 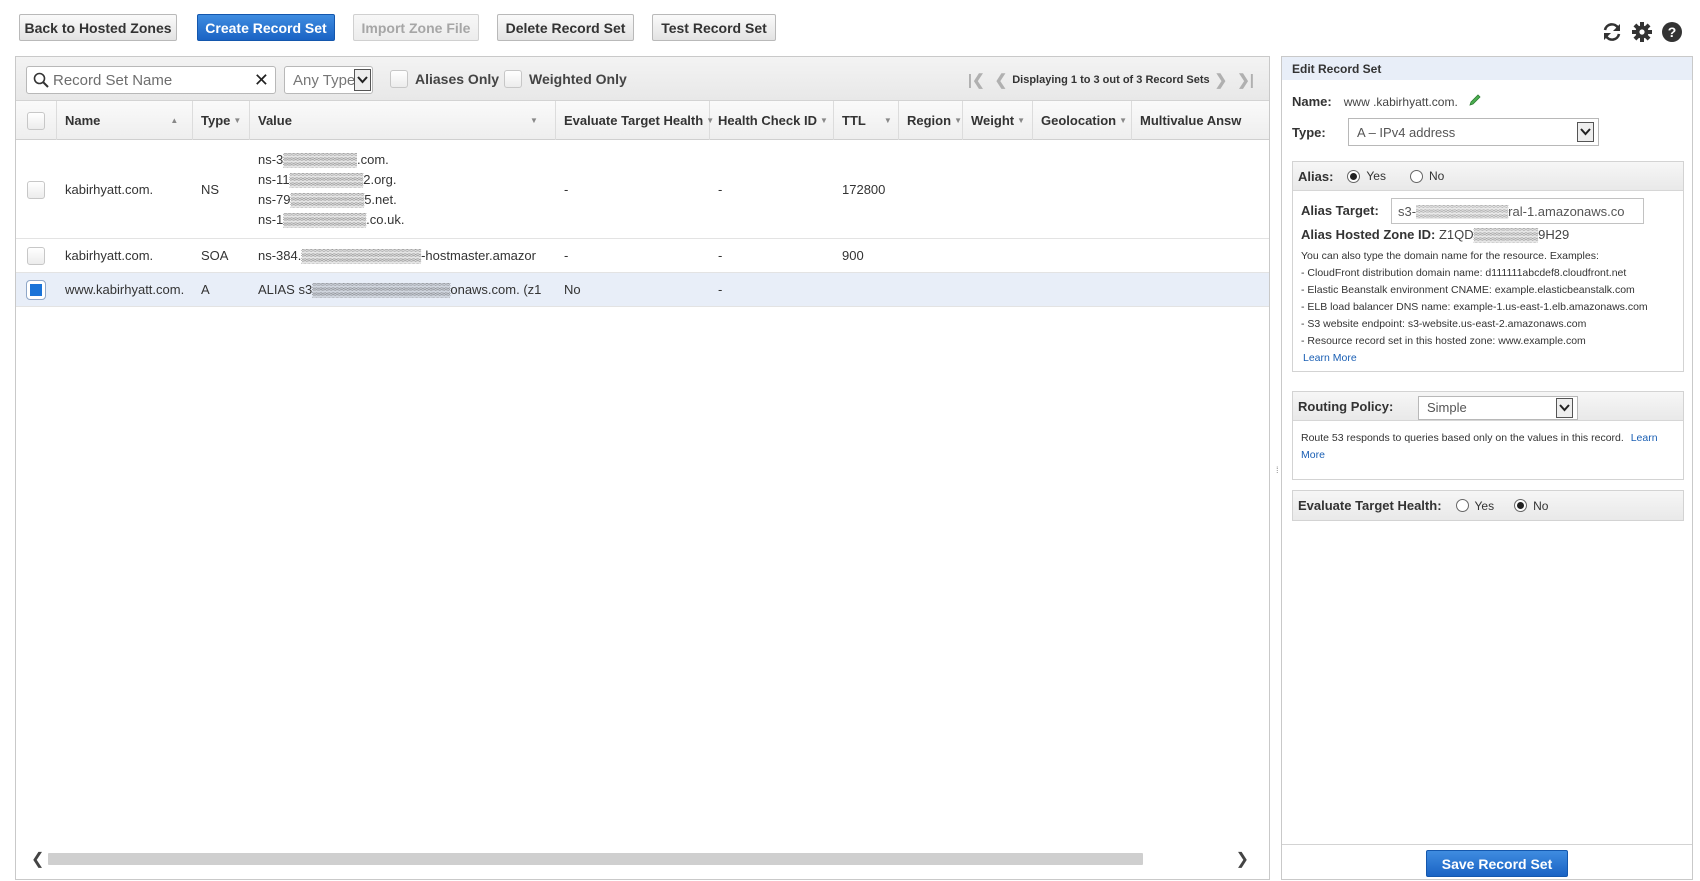 I want to click on record-set-name-search-input, so click(x=151, y=80).